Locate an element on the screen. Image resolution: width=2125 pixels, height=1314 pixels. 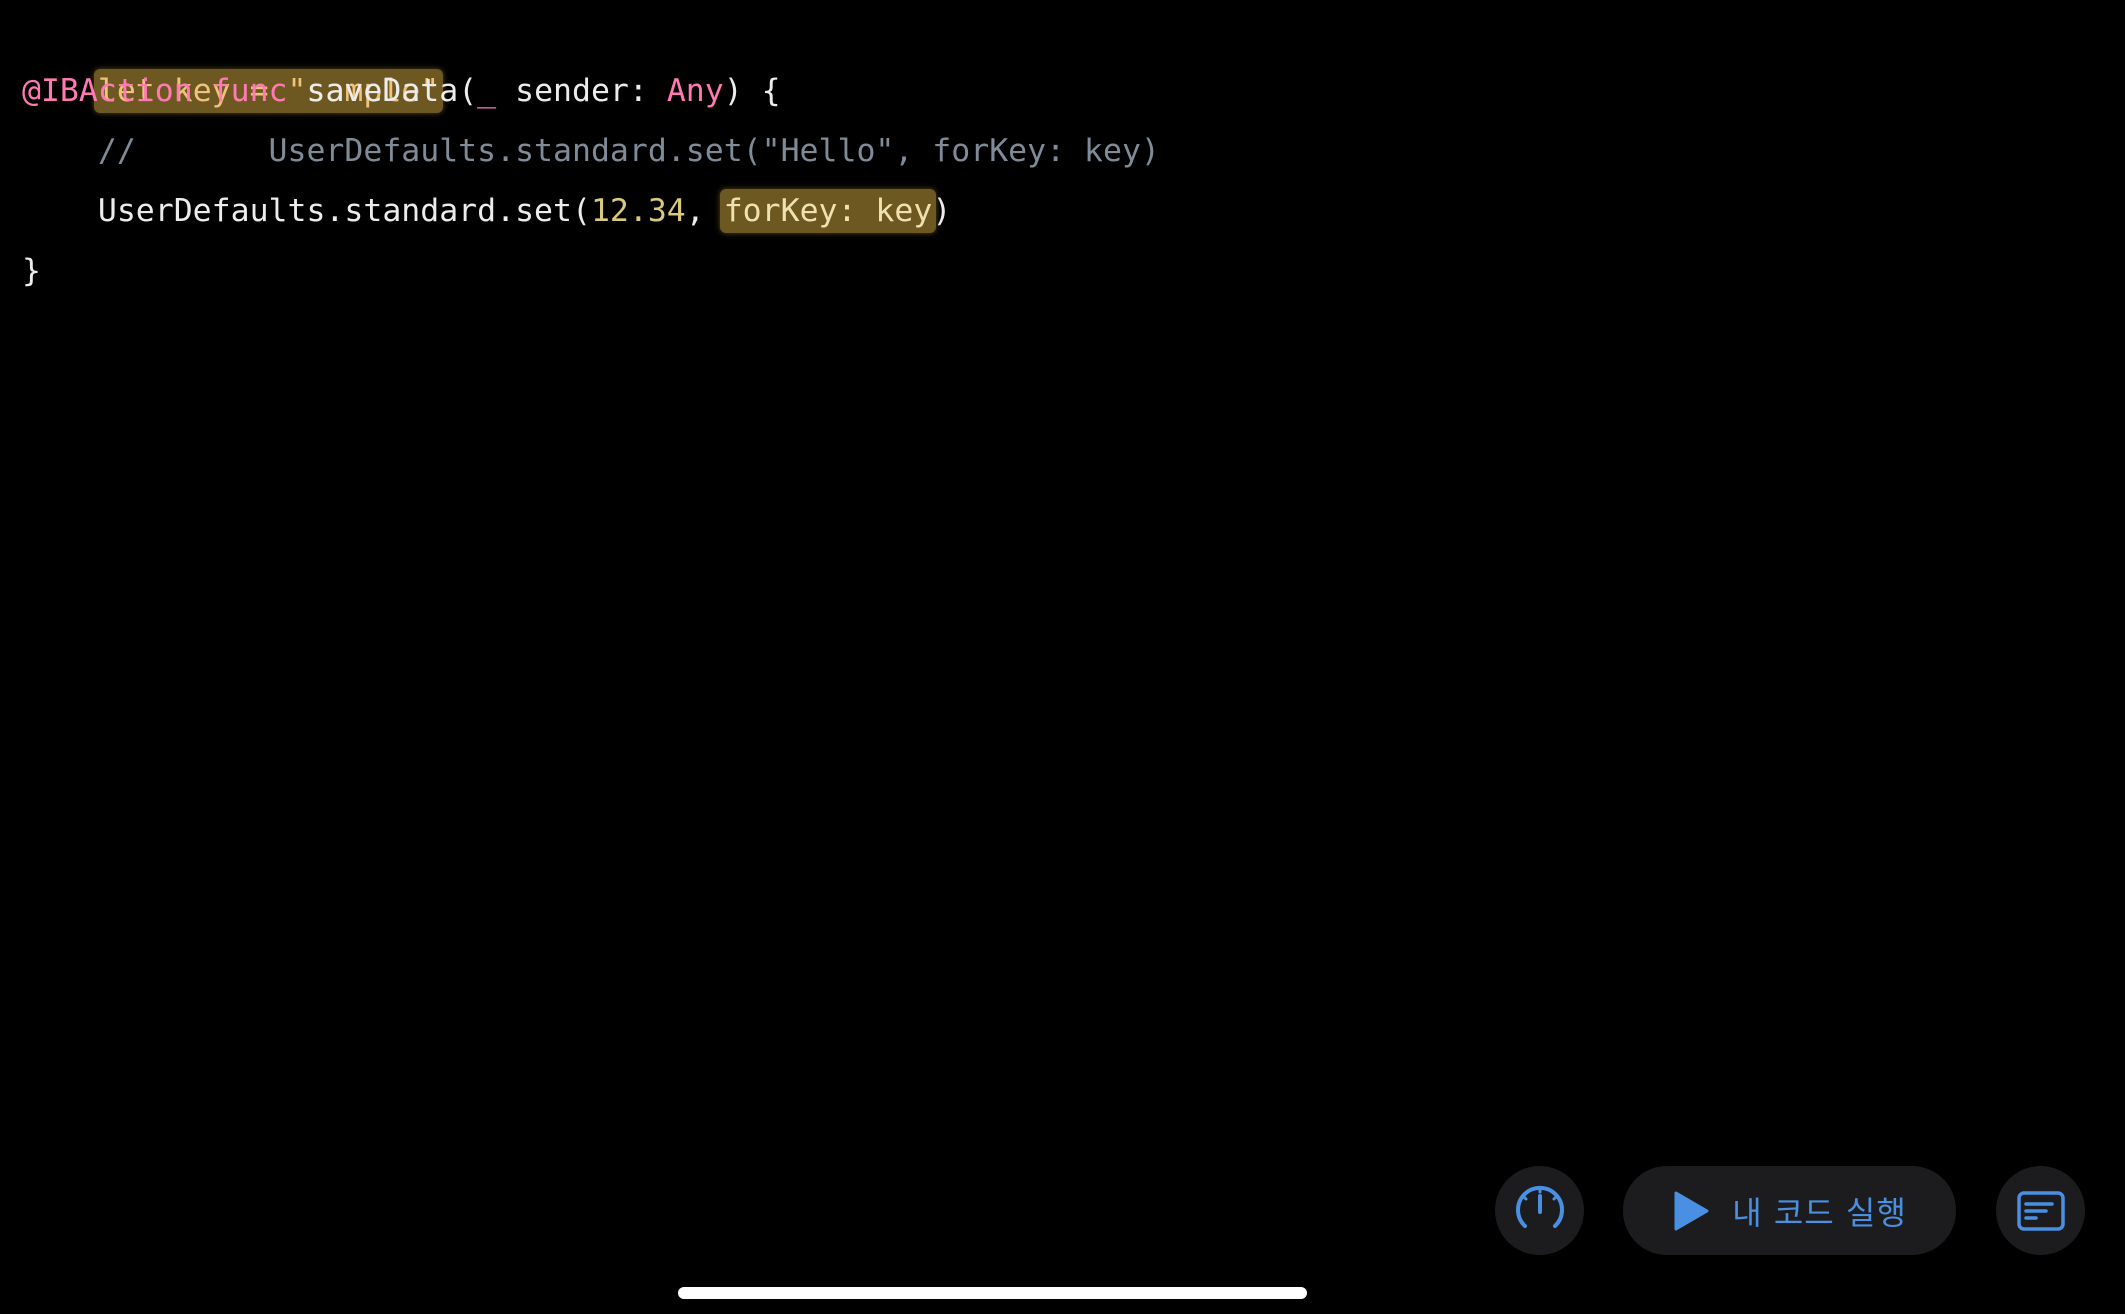
code-line-5: } is located at coordinates (31, 271).